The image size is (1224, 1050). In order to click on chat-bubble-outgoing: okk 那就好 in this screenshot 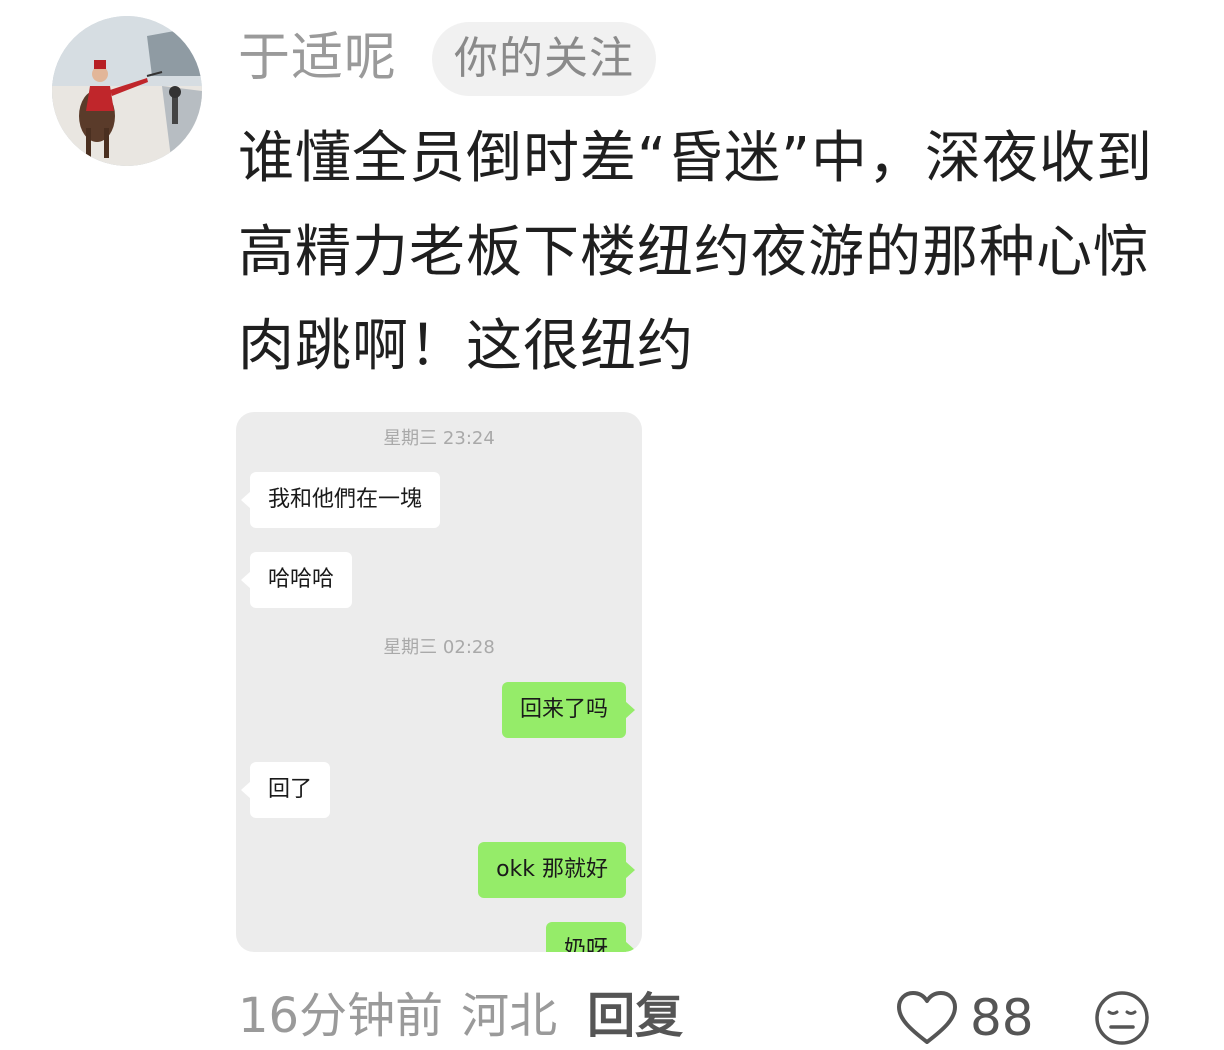, I will do `click(556, 870)`.